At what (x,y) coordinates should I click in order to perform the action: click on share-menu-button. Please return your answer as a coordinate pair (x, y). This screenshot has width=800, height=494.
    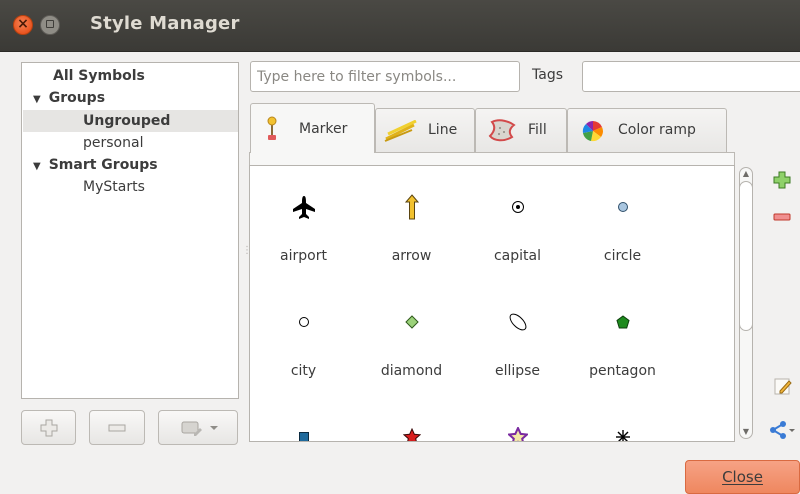
    Looking at the image, I should click on (783, 431).